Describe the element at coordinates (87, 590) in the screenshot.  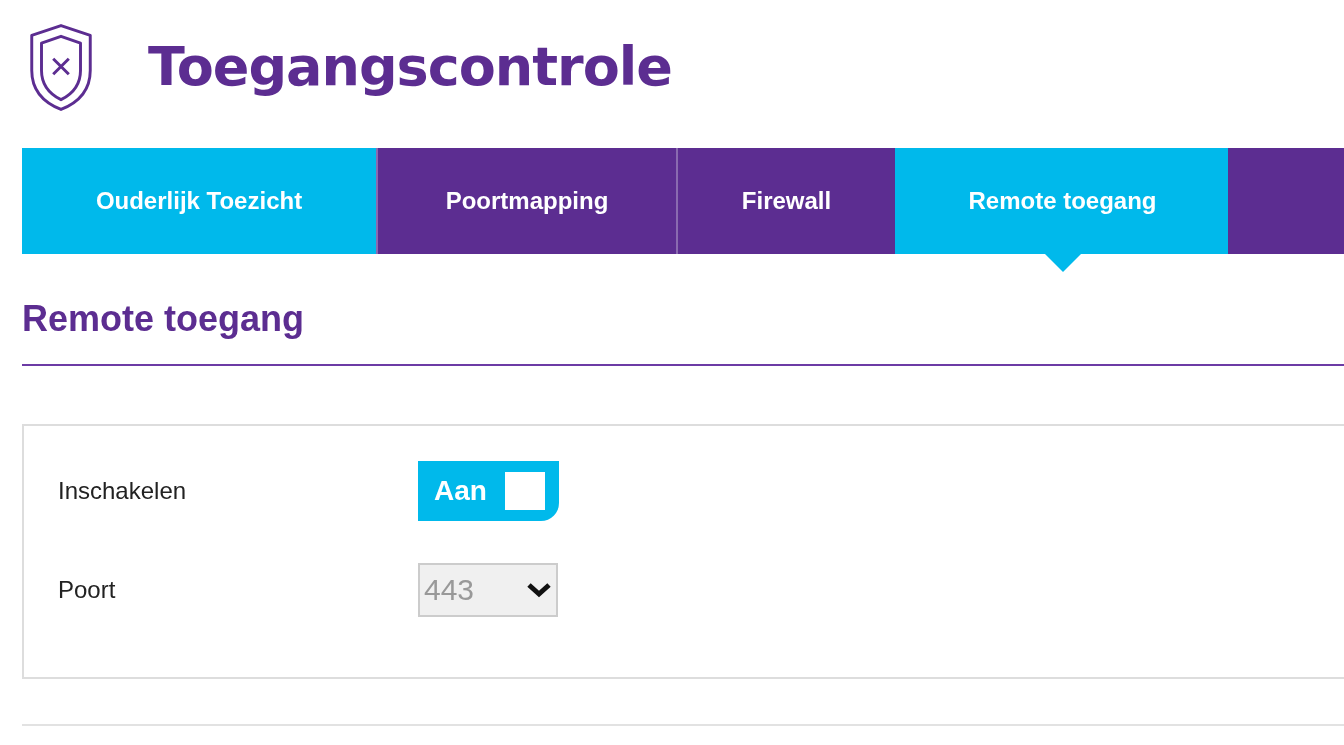
I see `setting-label: Poort` at that location.